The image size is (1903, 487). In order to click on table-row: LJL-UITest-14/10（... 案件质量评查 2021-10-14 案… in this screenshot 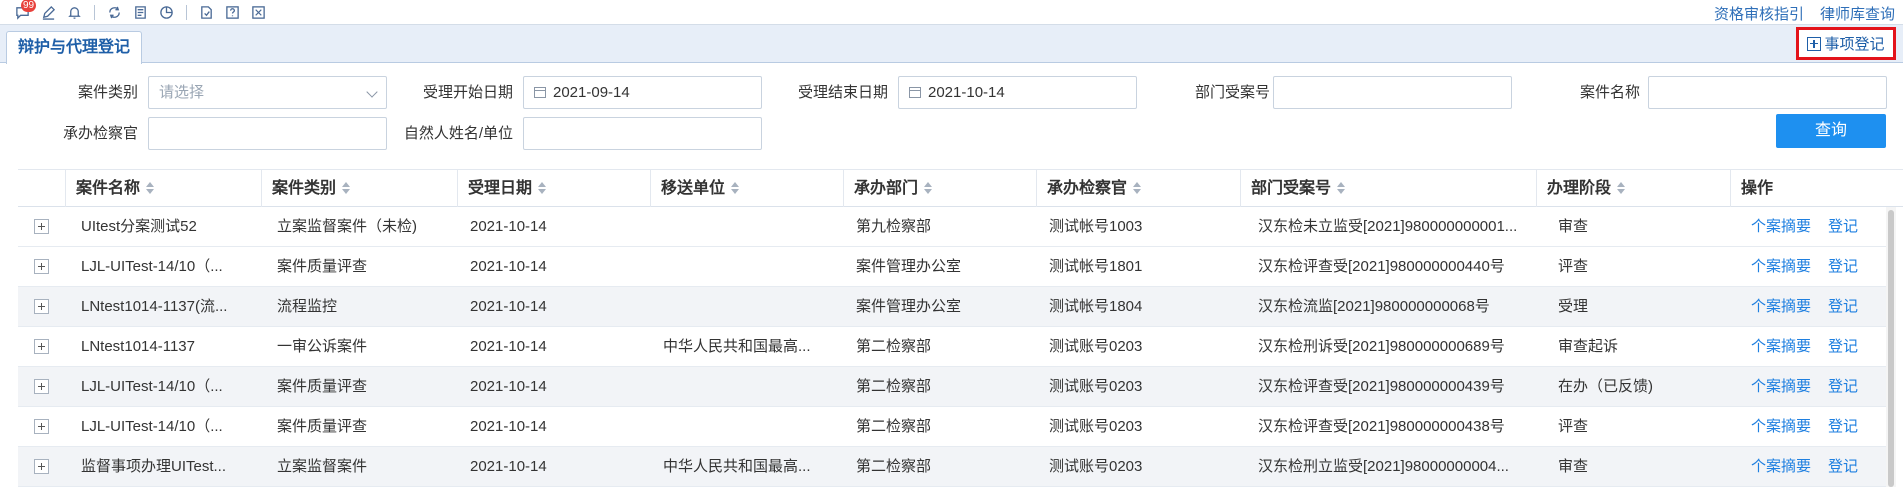, I will do `click(952, 267)`.